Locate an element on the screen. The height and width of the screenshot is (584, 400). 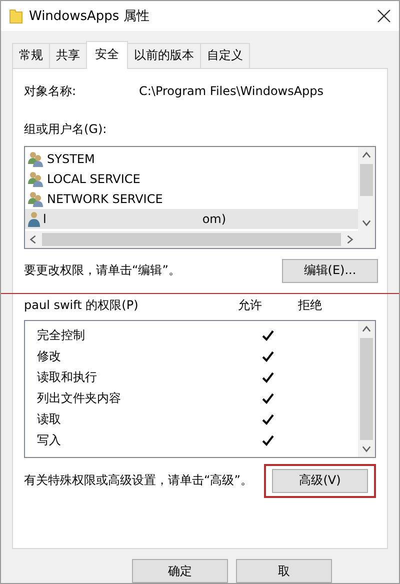
permission-name: 读取和执行 is located at coordinates (67, 377).